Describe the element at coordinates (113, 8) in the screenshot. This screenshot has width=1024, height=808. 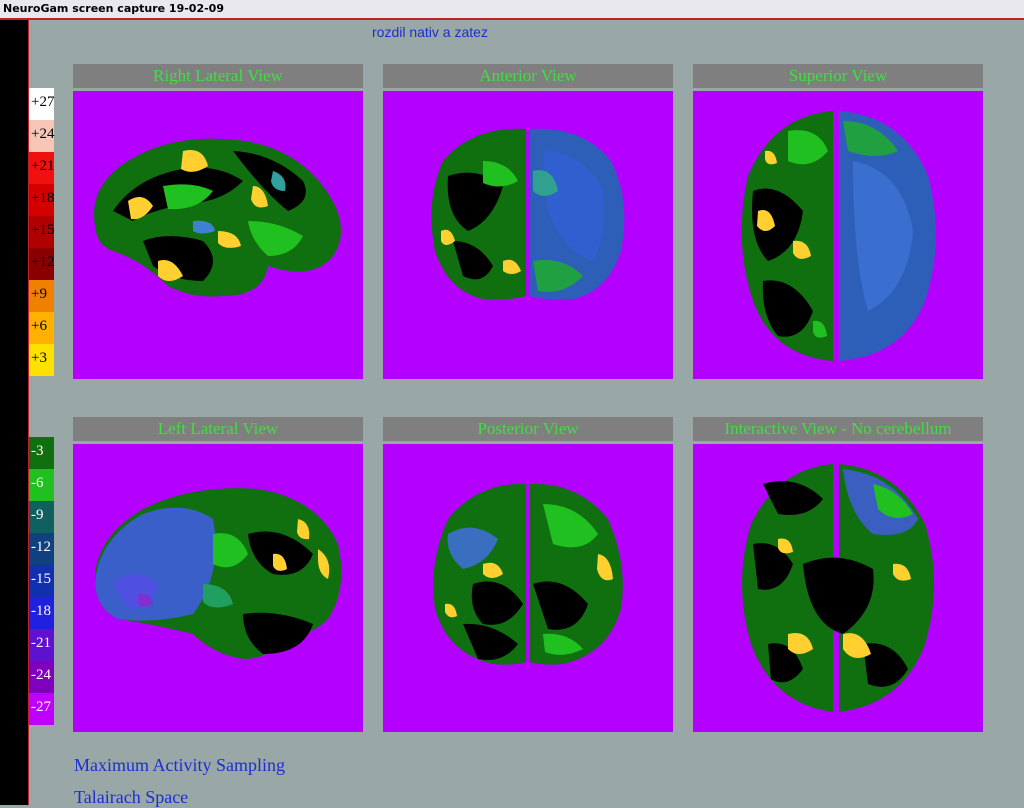
I see `window-title: NeuroGam screen capture 19-02-09` at that location.